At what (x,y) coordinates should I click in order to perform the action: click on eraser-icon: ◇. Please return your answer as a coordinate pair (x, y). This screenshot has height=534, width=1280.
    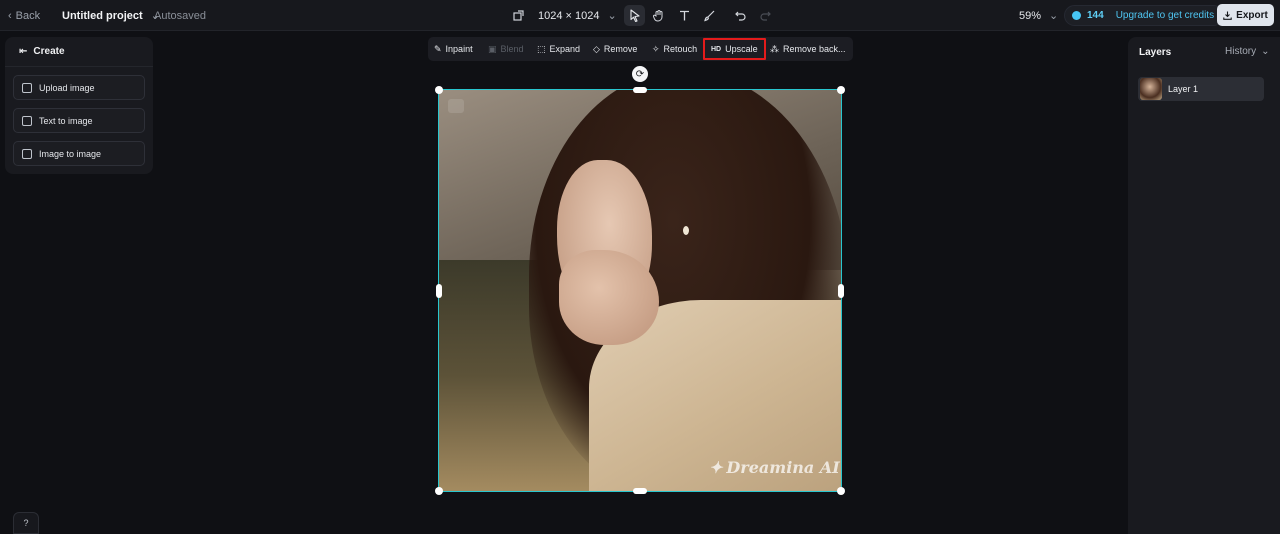
    Looking at the image, I should click on (596, 48).